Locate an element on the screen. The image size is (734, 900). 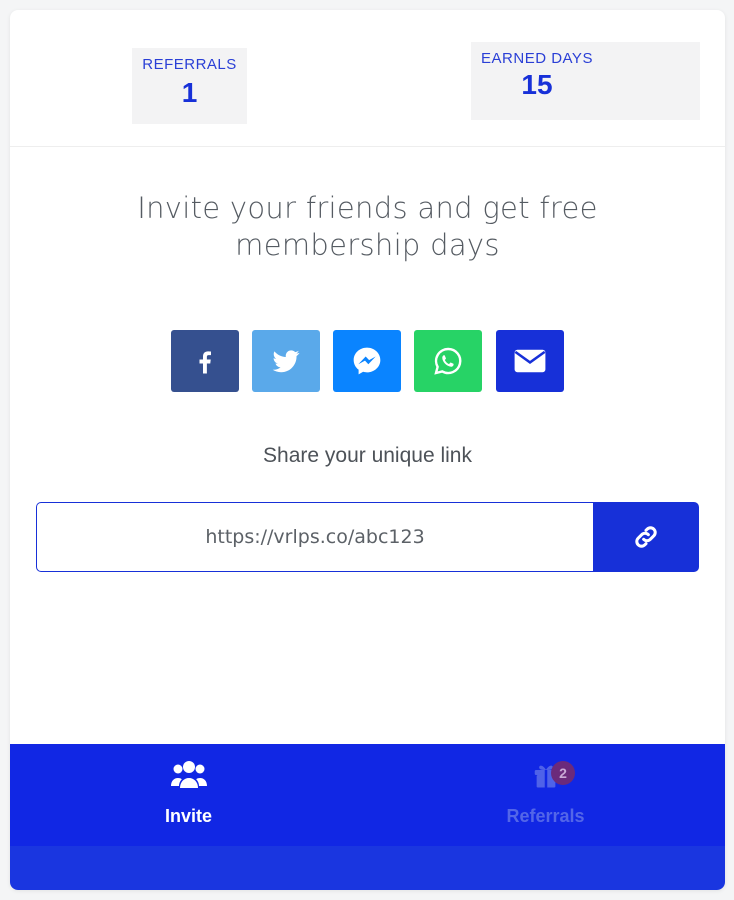
referrals-stat-value: 1 is located at coordinates (189, 92).